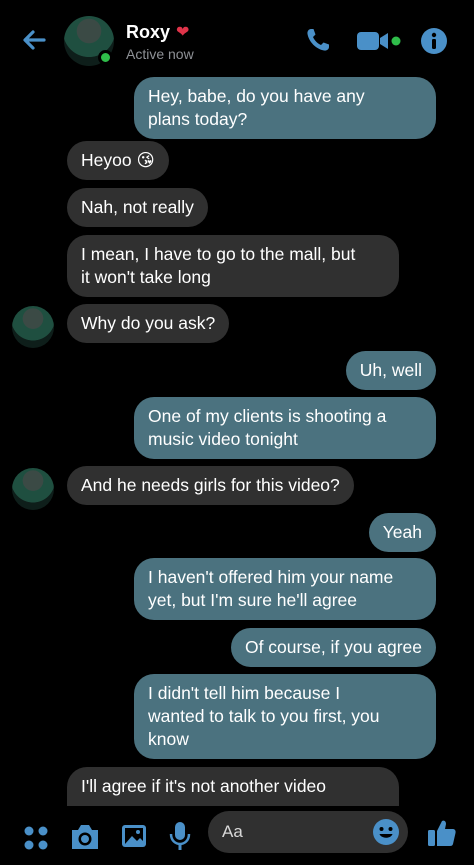 The image size is (474, 865). Describe the element at coordinates (134, 836) in the screenshot. I see `gallery-icon` at that location.